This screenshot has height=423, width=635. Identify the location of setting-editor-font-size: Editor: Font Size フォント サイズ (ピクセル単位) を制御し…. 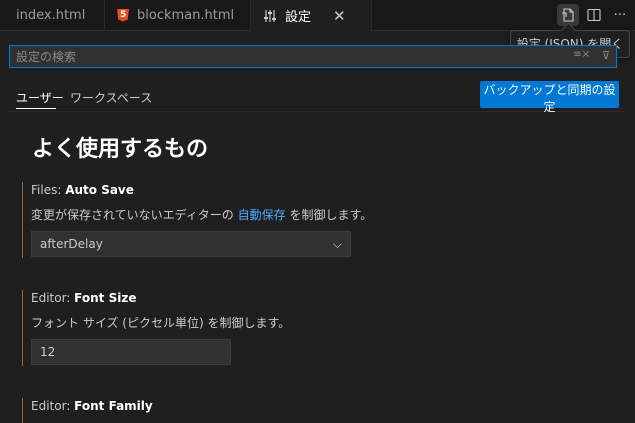
(156, 329).